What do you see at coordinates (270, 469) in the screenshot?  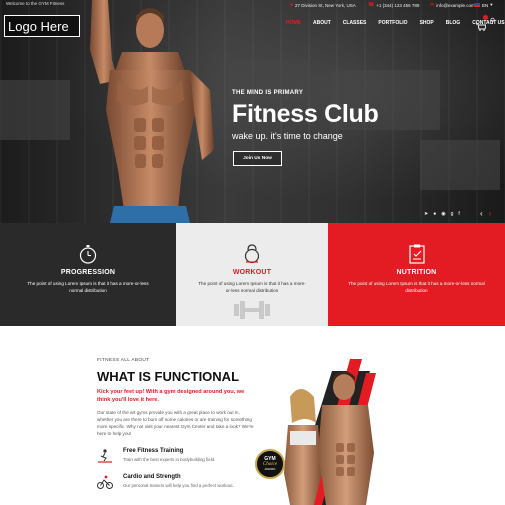 I see `badge-line-3: AWARD` at bounding box center [270, 469].